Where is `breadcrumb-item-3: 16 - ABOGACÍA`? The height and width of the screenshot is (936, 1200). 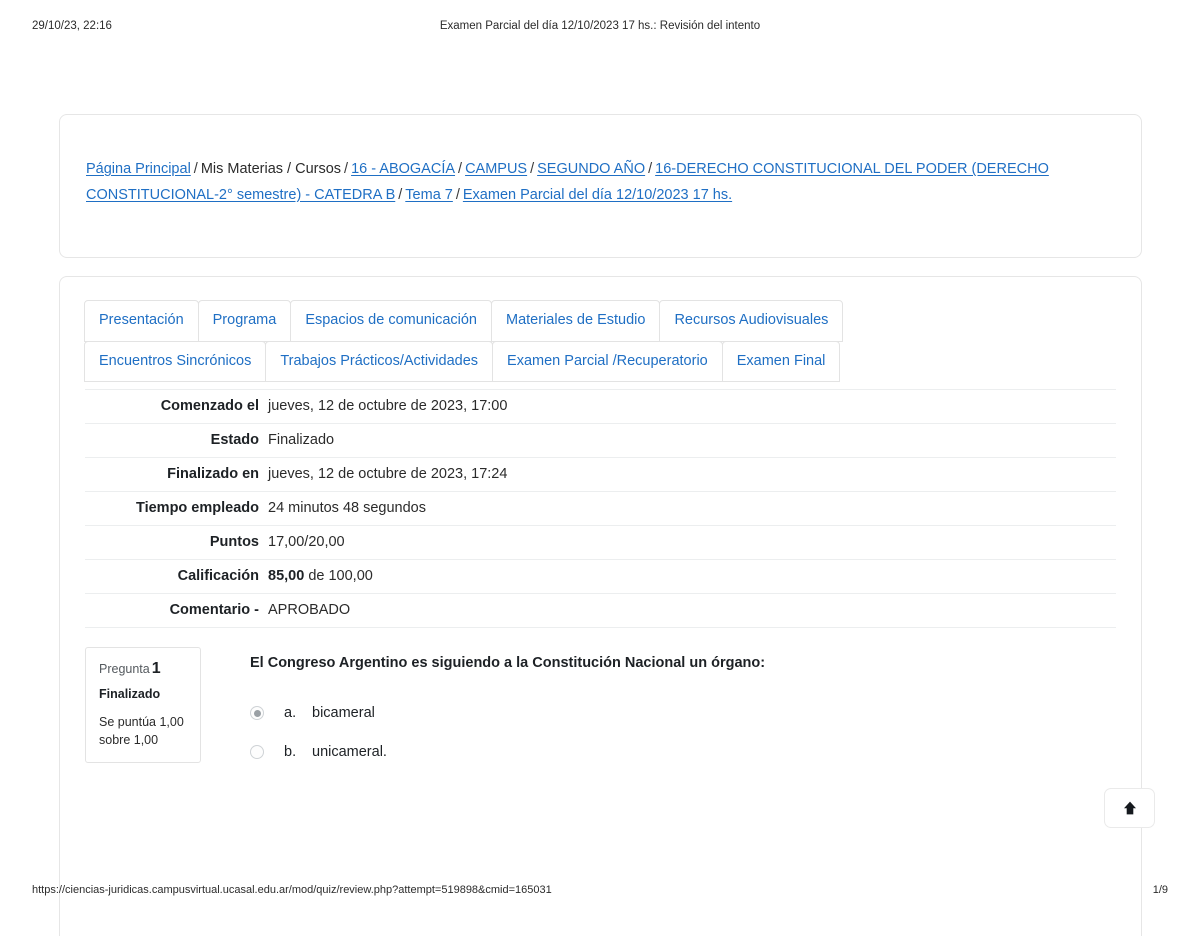
breadcrumb-item-3: 16 - ABOGACÍA is located at coordinates (403, 169).